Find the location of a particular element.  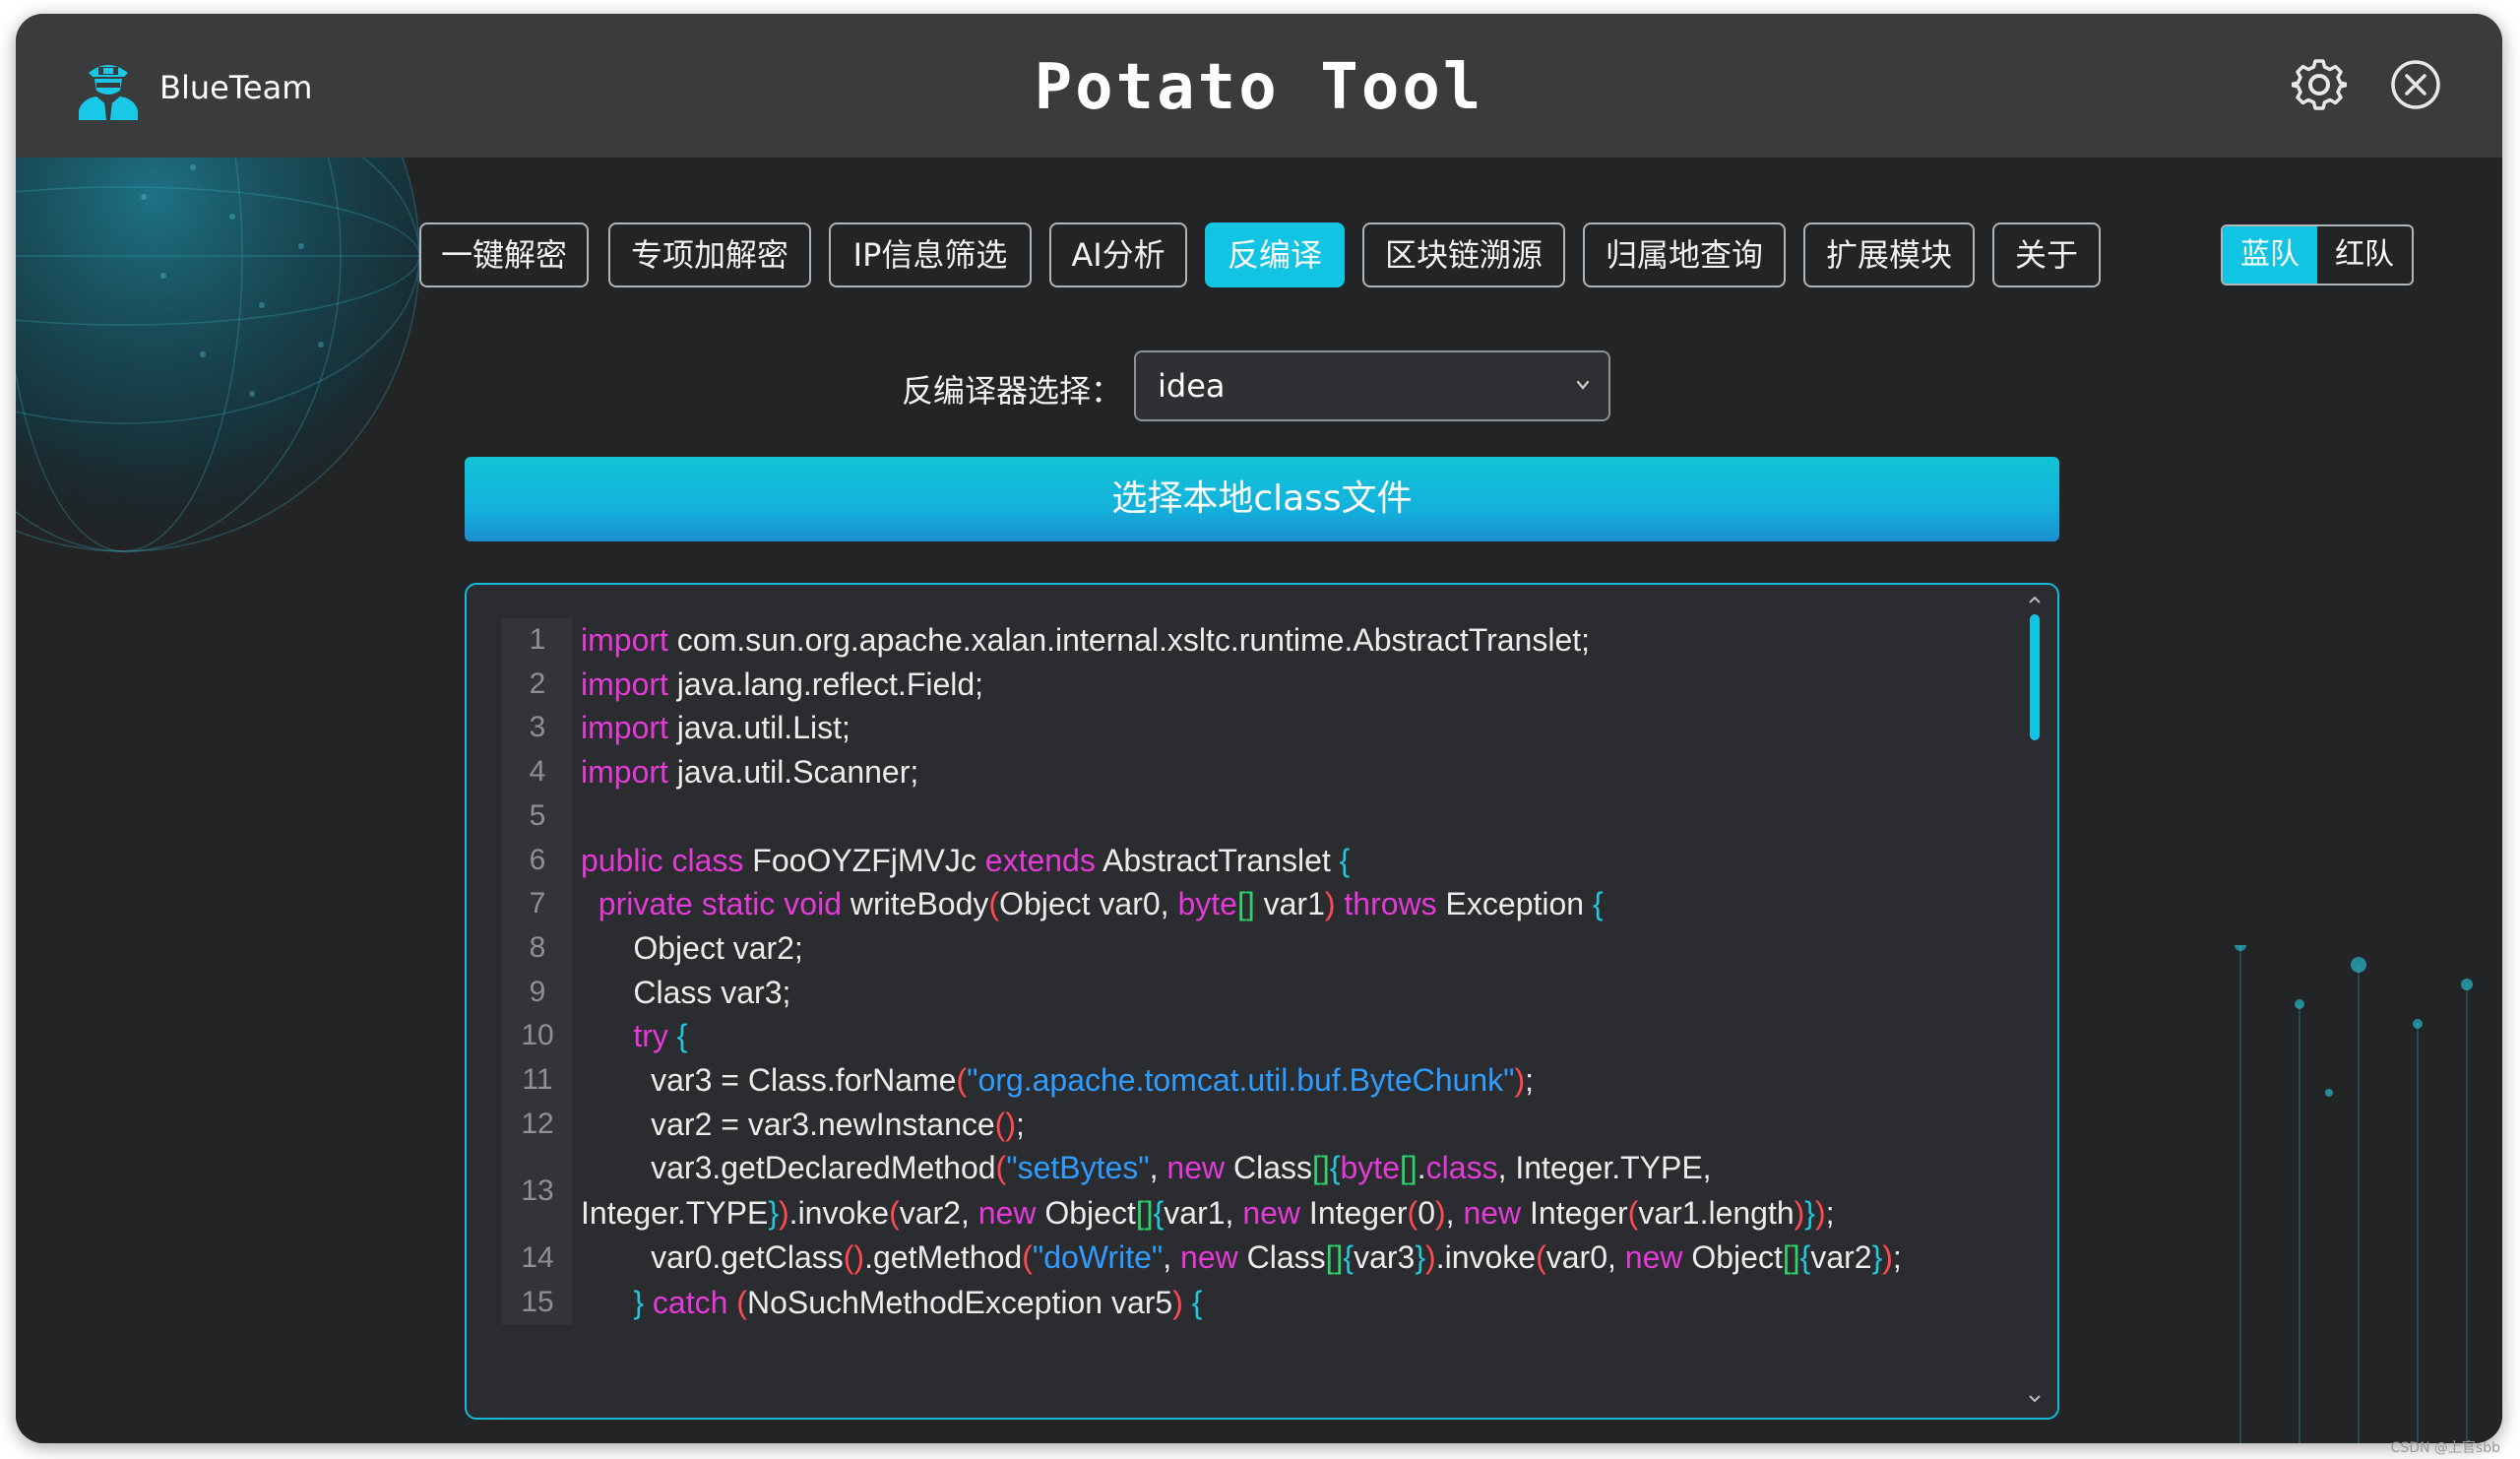

line-number: 3 is located at coordinates (537, 728).